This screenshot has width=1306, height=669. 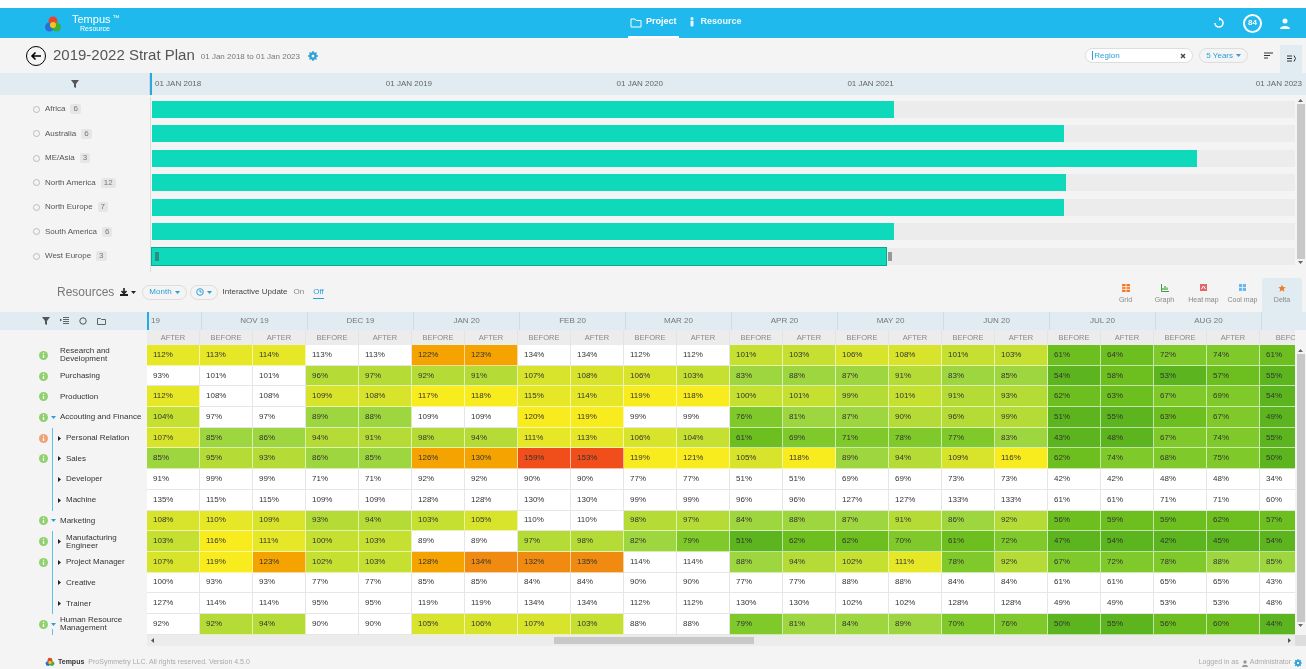 I want to click on refresh-icon, so click(x=1219, y=23).